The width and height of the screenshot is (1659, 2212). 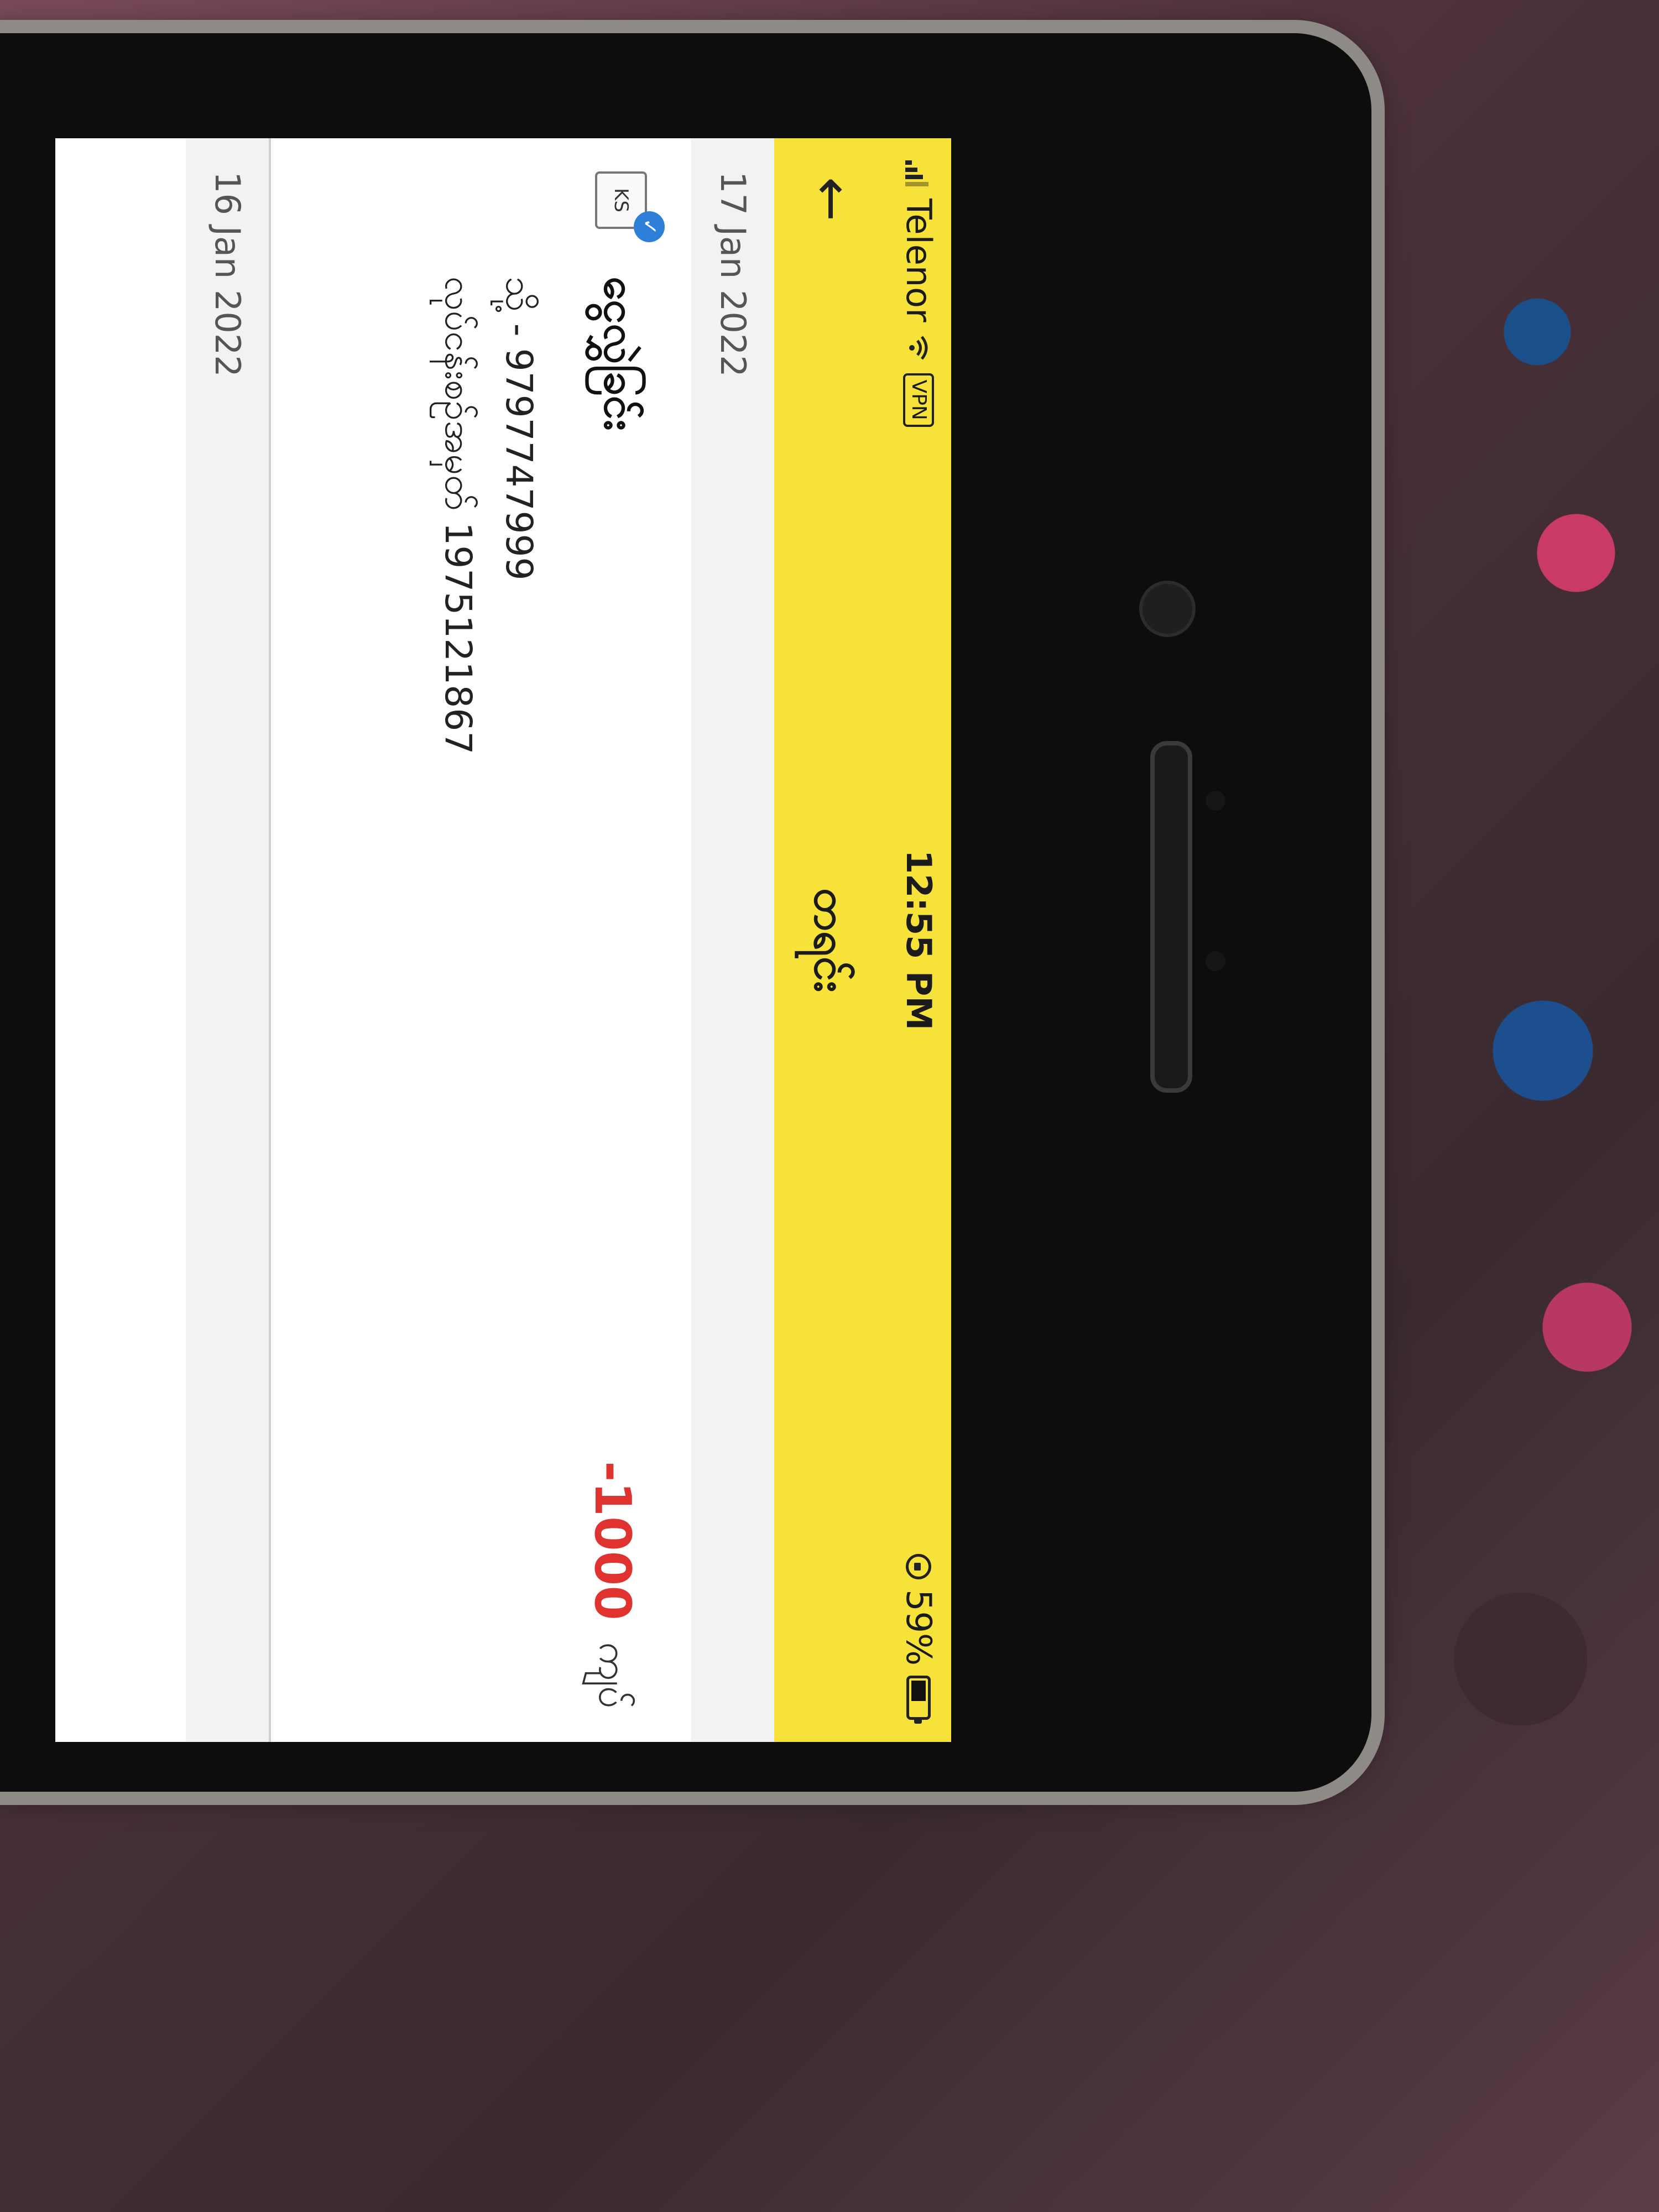 What do you see at coordinates (619, 354) in the screenshot?
I see `transaction-type: ငွေလွှဲခြင်း` at bounding box center [619, 354].